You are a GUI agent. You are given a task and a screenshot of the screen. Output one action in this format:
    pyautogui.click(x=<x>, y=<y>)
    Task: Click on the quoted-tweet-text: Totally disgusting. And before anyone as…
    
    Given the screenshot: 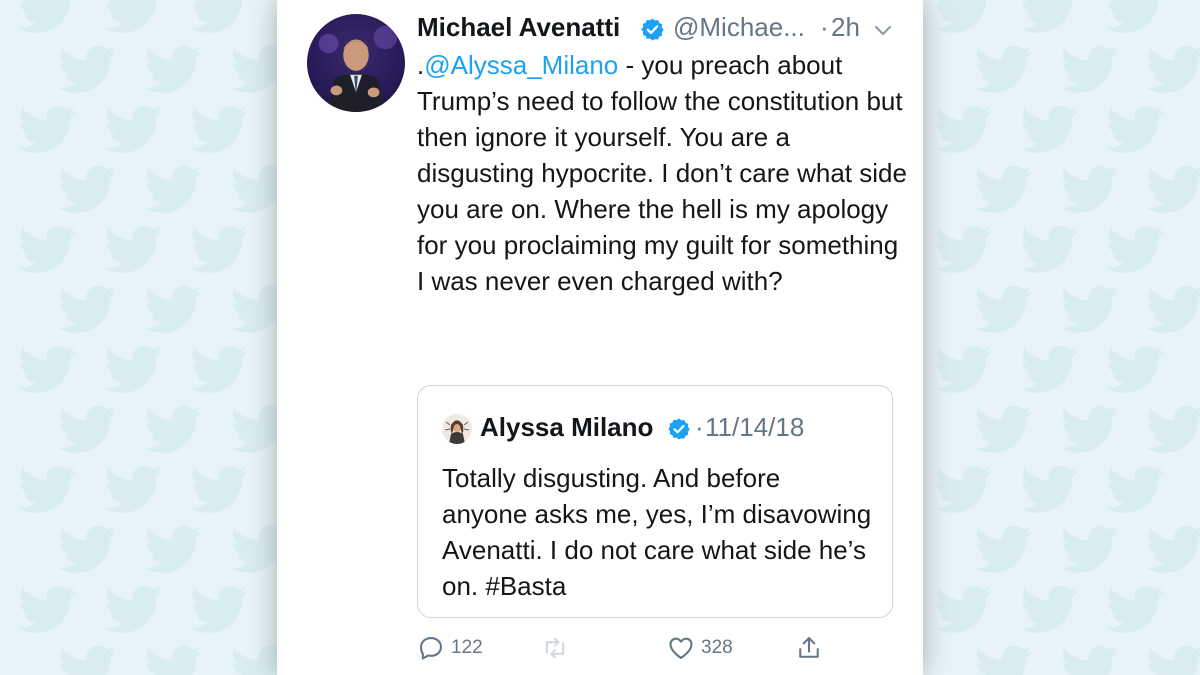 What is the action you would take?
    pyautogui.click(x=657, y=532)
    